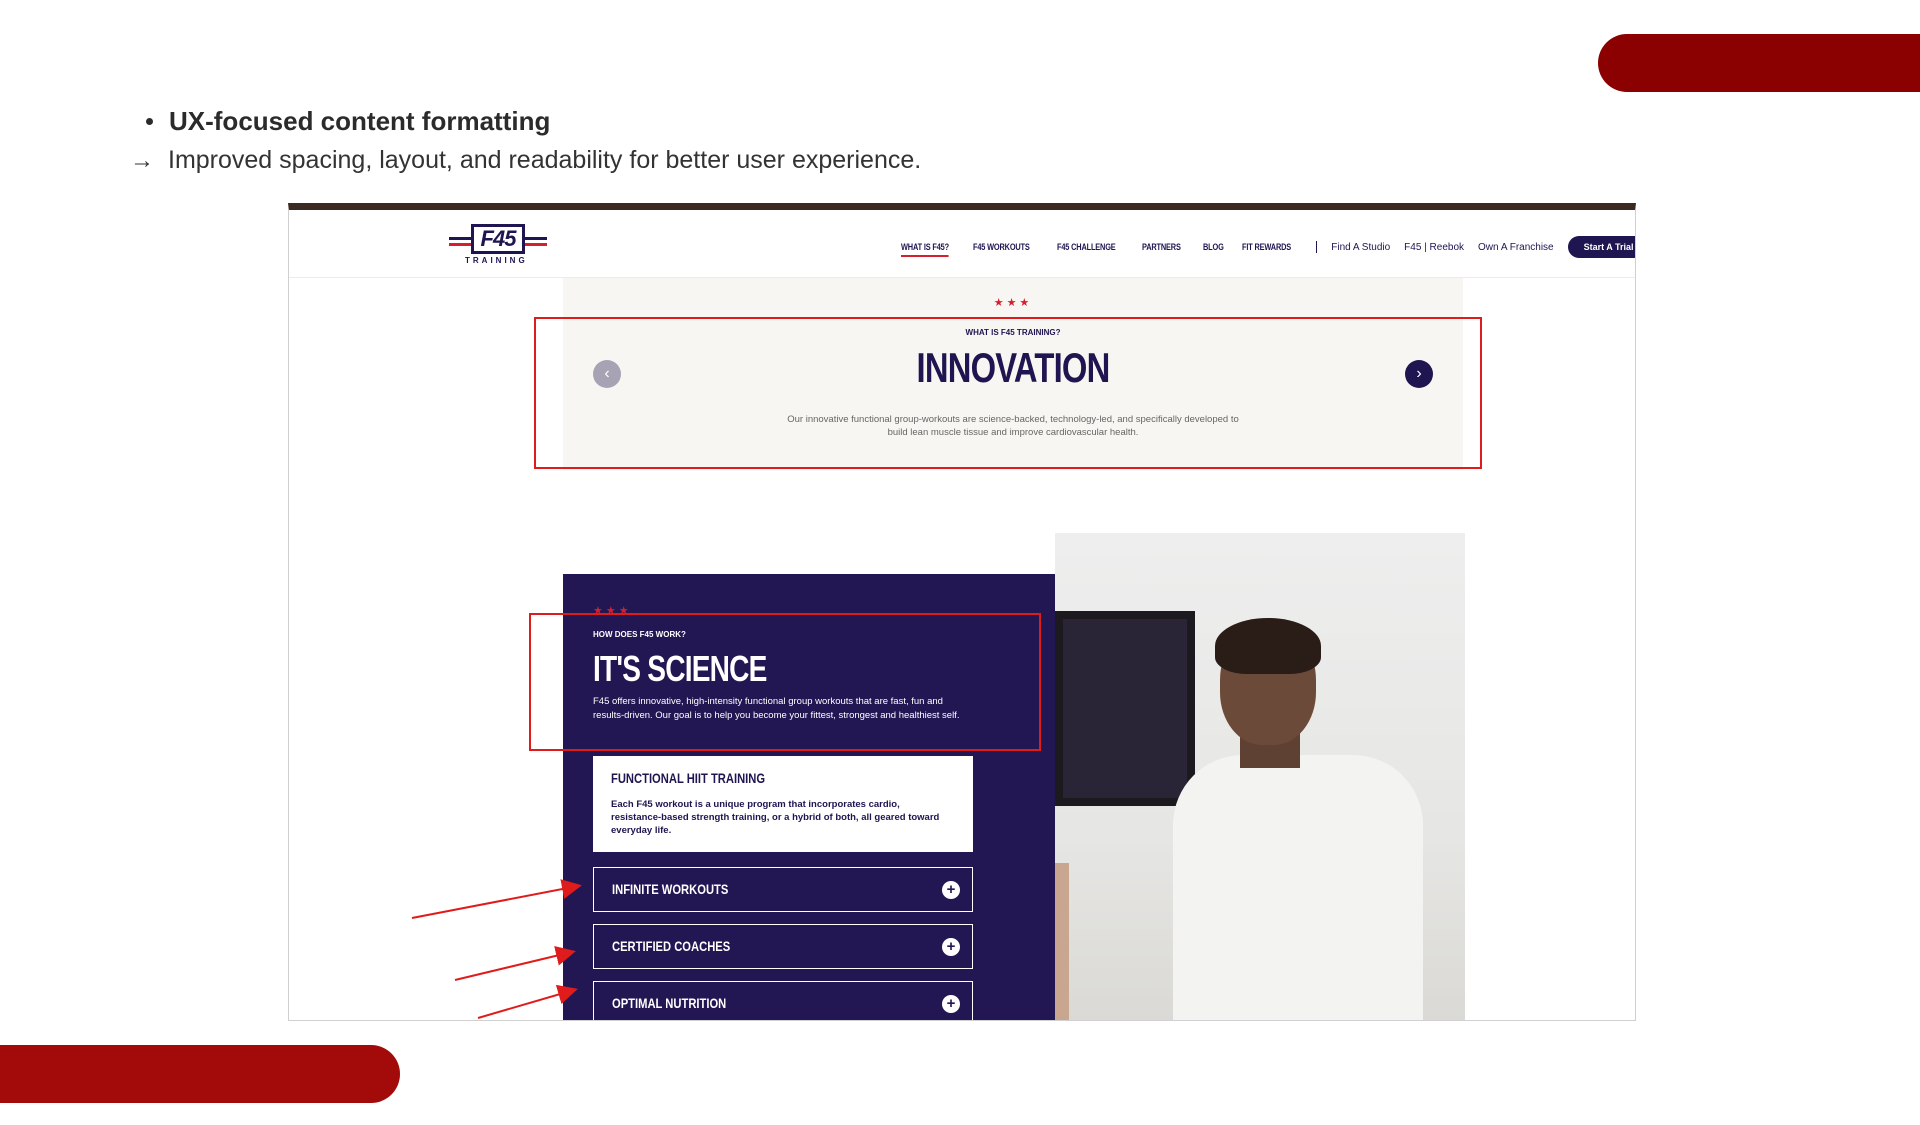  What do you see at coordinates (515, 963) in the screenshot?
I see `annotation-arrow-certified-coaches` at bounding box center [515, 963].